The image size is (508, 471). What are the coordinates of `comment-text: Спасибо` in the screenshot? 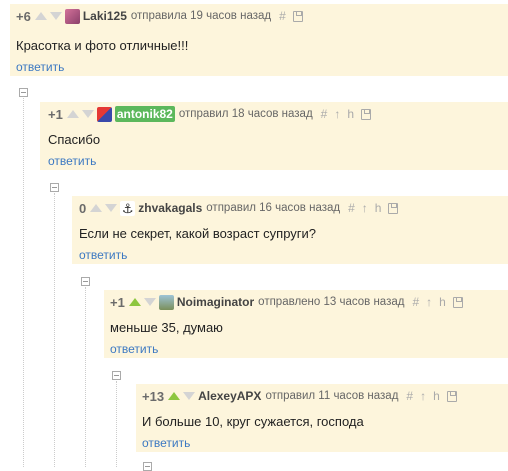 It's located at (74, 139).